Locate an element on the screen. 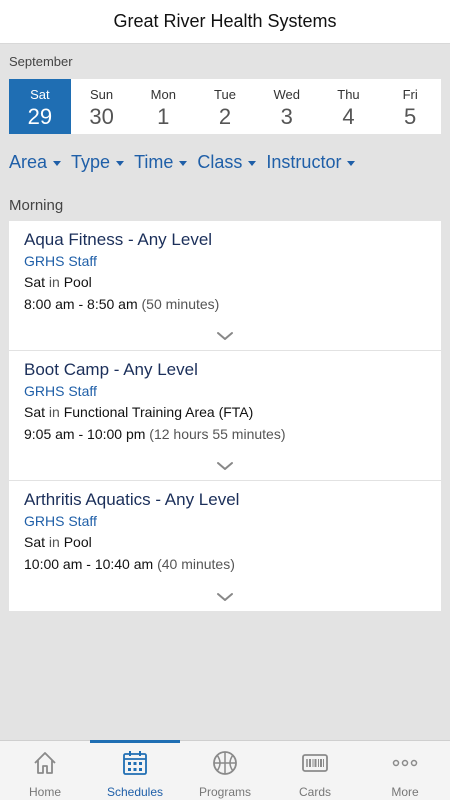 This screenshot has height=800, width=450. time-range: 10:00 am - 10:40 am is located at coordinates (89, 564).